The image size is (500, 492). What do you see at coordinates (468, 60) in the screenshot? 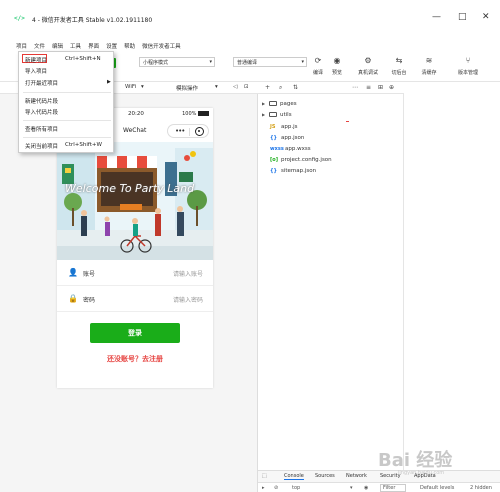
I see `branch-icon: ⑂` at bounding box center [468, 60].